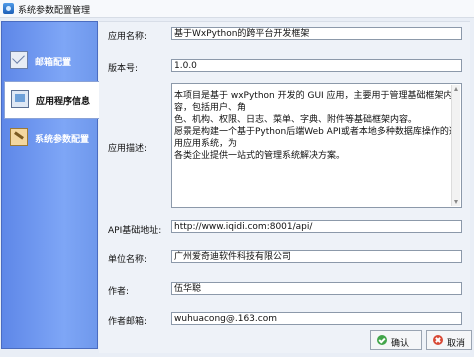 The image size is (474, 357). Describe the element at coordinates (456, 344) in the screenshot. I see `cancel-button-label: 取消` at that location.